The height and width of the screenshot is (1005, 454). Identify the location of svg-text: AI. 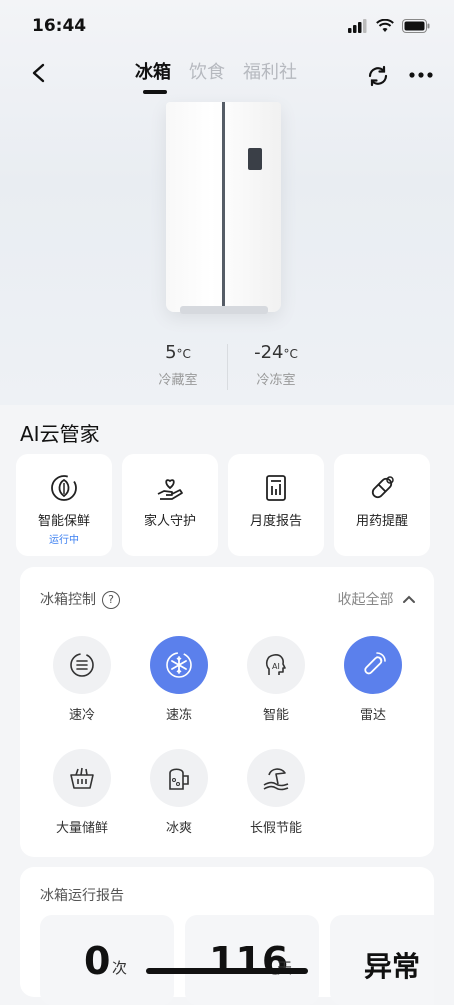
(276, 666).